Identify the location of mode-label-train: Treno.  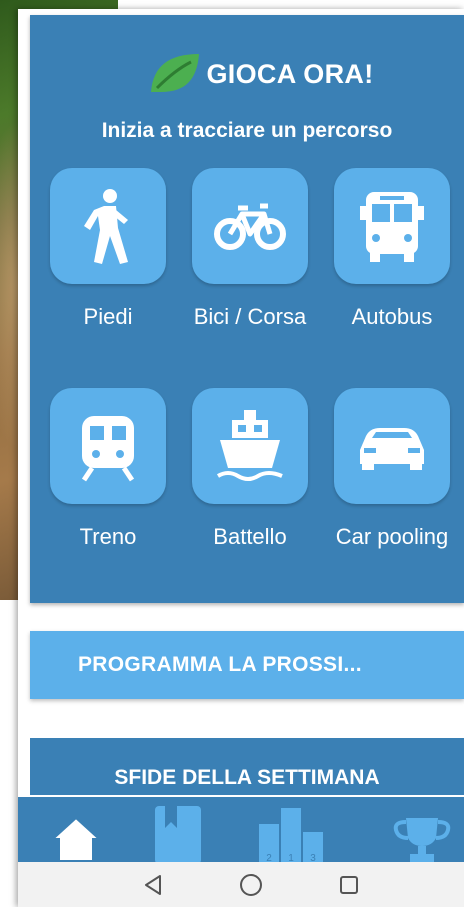
(108, 536).